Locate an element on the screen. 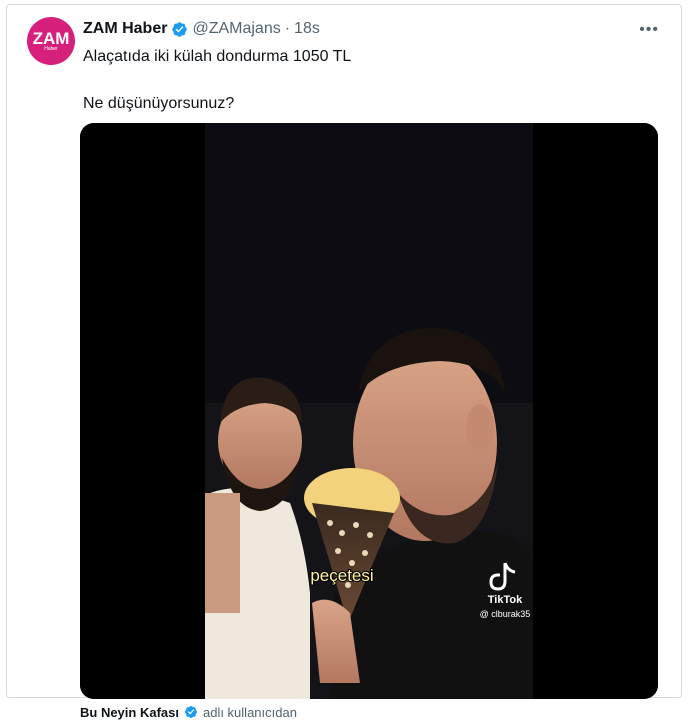 The width and height of the screenshot is (690, 723). source-attribution: Bu Neyin Kafası adlı kullanıcıdan is located at coordinates (188, 712).